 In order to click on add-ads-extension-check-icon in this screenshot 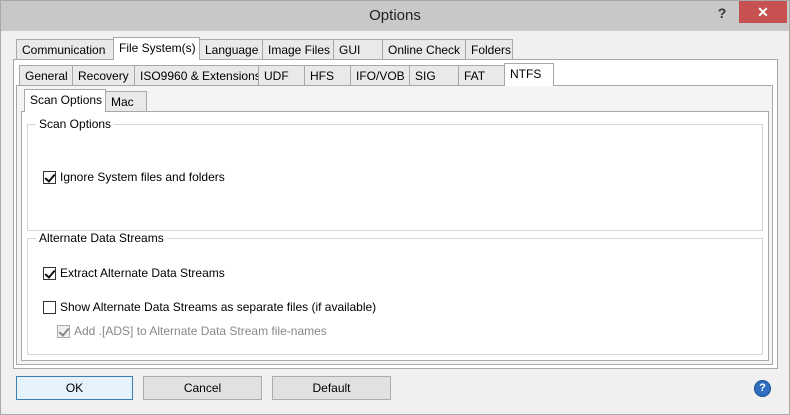, I will do `click(63, 331)`.